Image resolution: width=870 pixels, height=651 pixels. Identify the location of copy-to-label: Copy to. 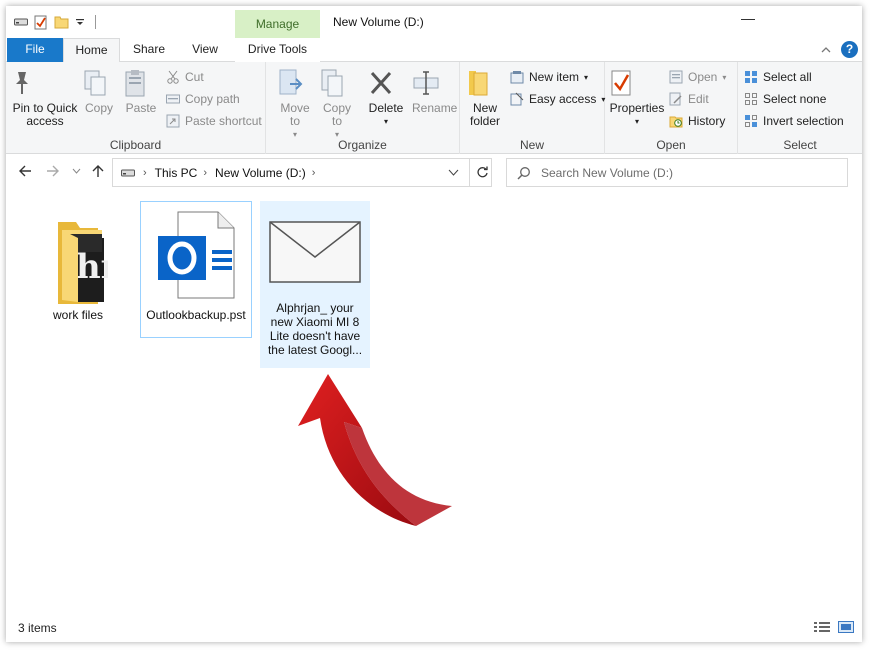
(336, 114).